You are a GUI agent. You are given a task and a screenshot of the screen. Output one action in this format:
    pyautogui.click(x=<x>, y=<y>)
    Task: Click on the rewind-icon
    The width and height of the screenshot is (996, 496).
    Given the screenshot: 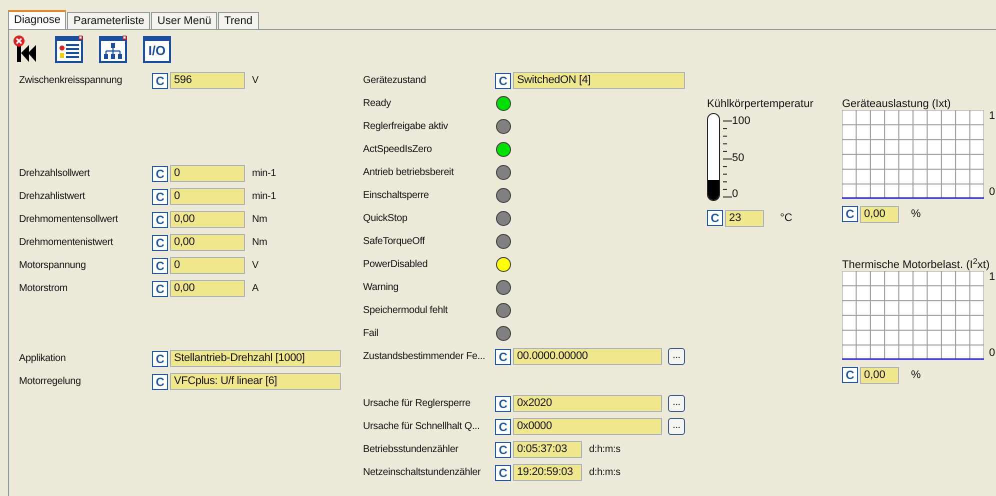 What is the action you would take?
    pyautogui.click(x=26, y=49)
    